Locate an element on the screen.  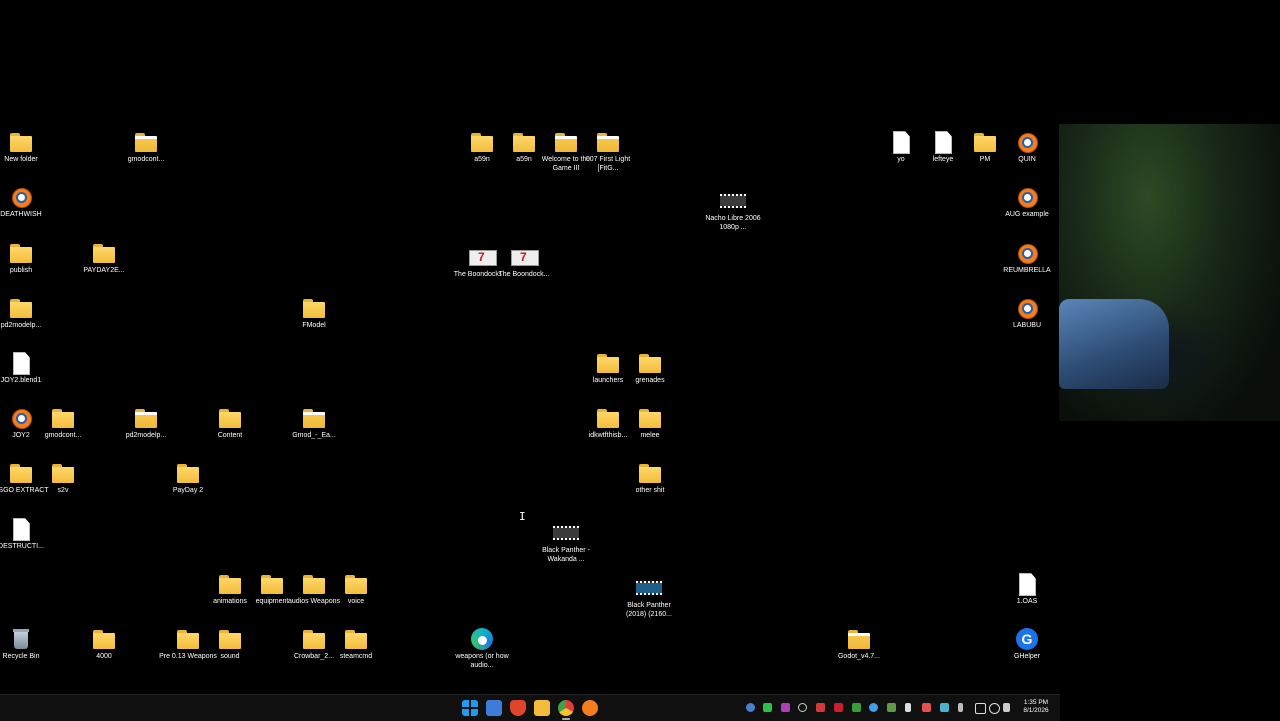
desktop-icon: GHelper is located at coordinates (1027, 644).